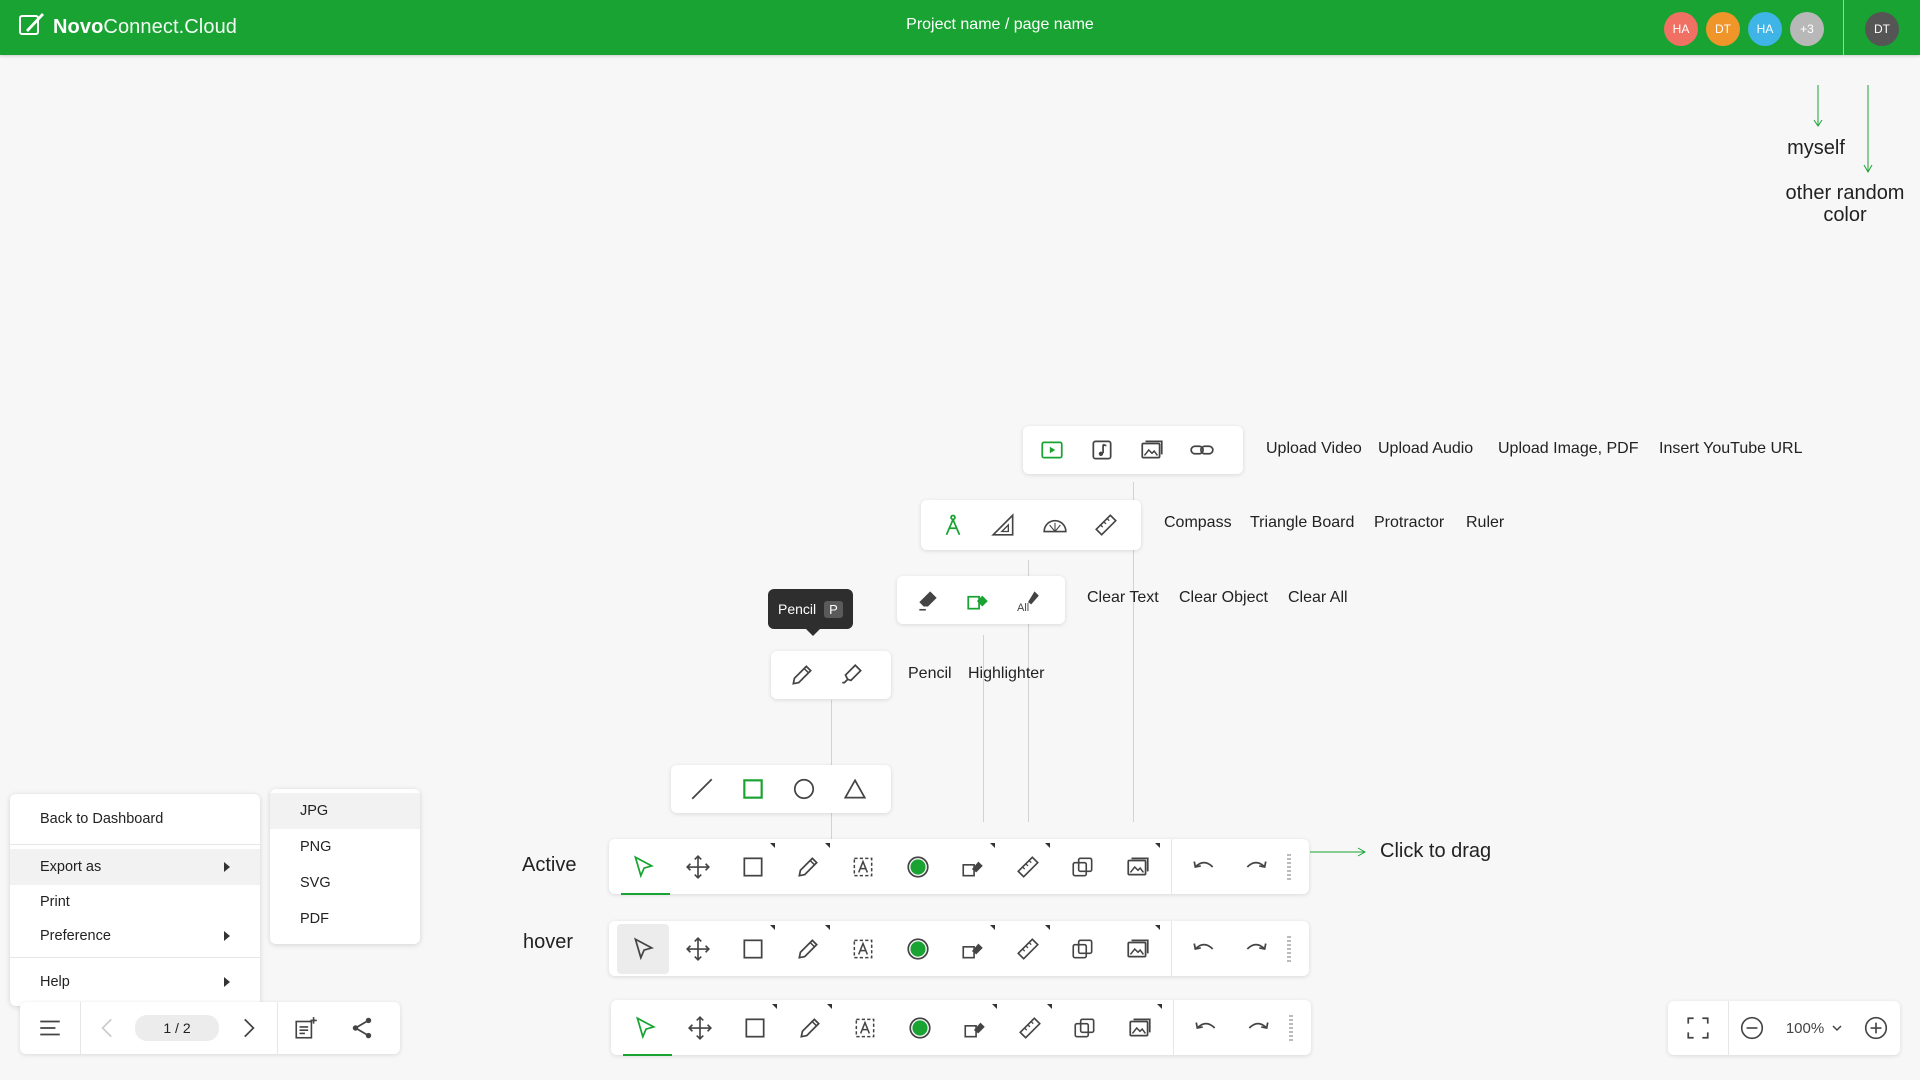  Describe the element at coordinates (248, 1028) in the screenshot. I see `next-page-button` at that location.